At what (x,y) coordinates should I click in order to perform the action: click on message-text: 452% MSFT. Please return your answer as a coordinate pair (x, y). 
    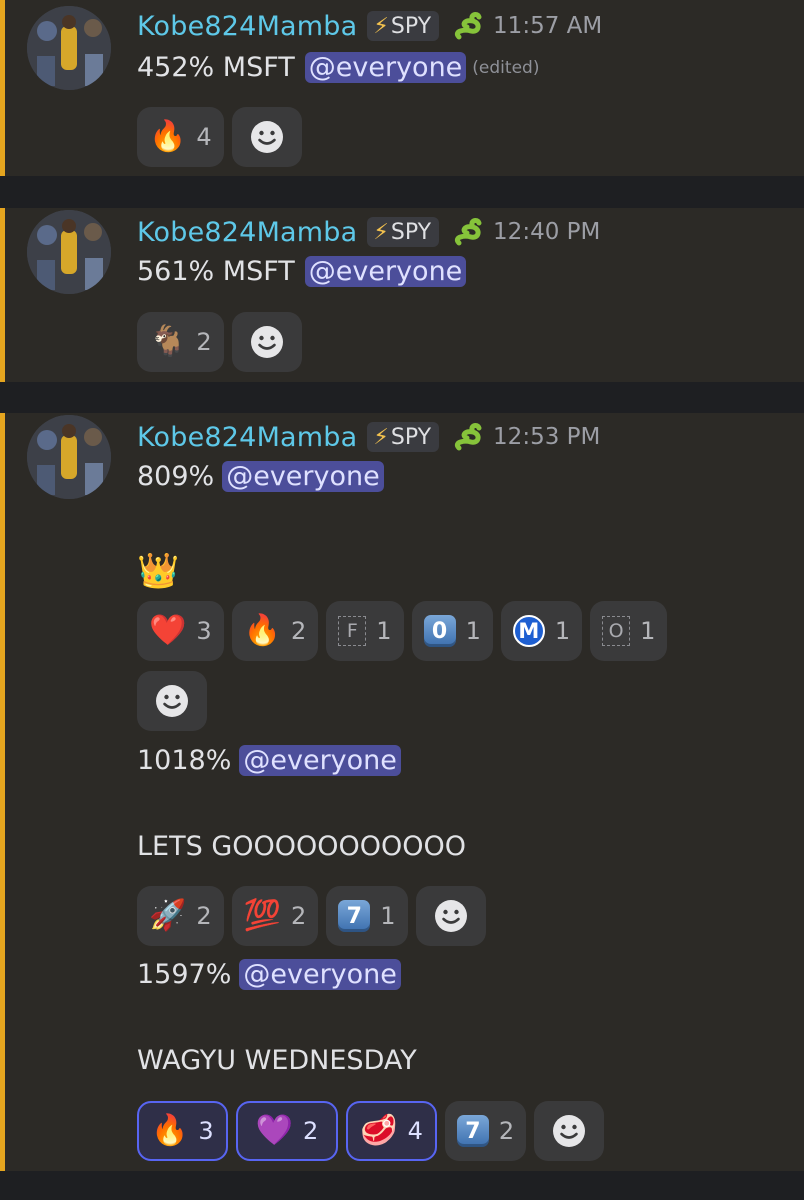
    Looking at the image, I should click on (216, 67).